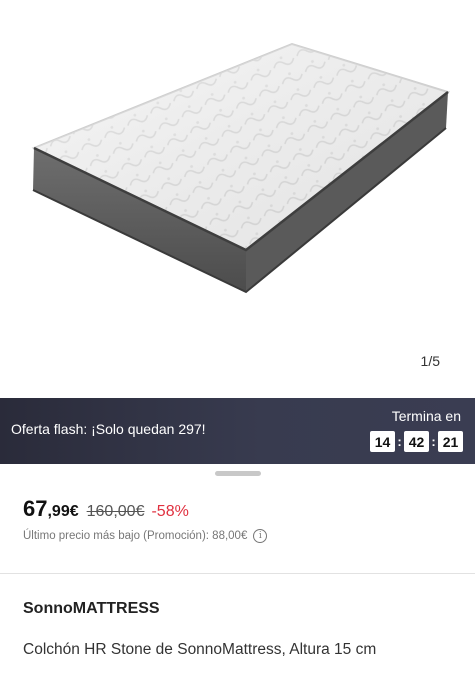 This screenshot has height=680, width=475. I want to click on brand-name: SonnoMATTRESS, so click(91, 609).